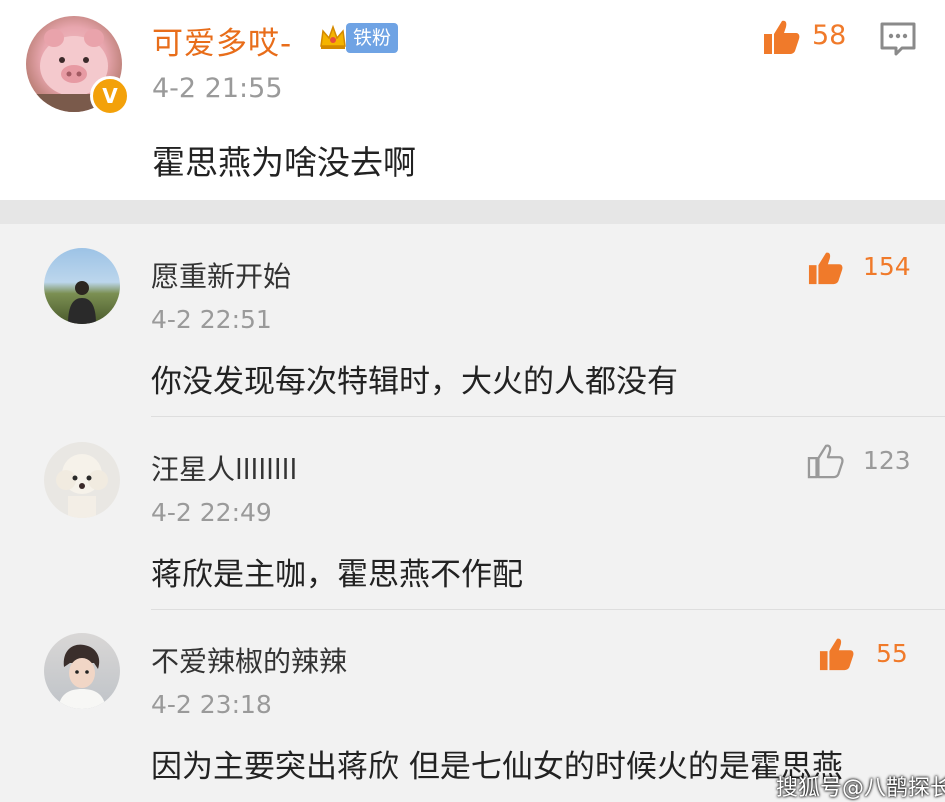 The image size is (945, 802). I want to click on reply-text: 你没发现每次特辑时，大火的人都没有, so click(414, 382).